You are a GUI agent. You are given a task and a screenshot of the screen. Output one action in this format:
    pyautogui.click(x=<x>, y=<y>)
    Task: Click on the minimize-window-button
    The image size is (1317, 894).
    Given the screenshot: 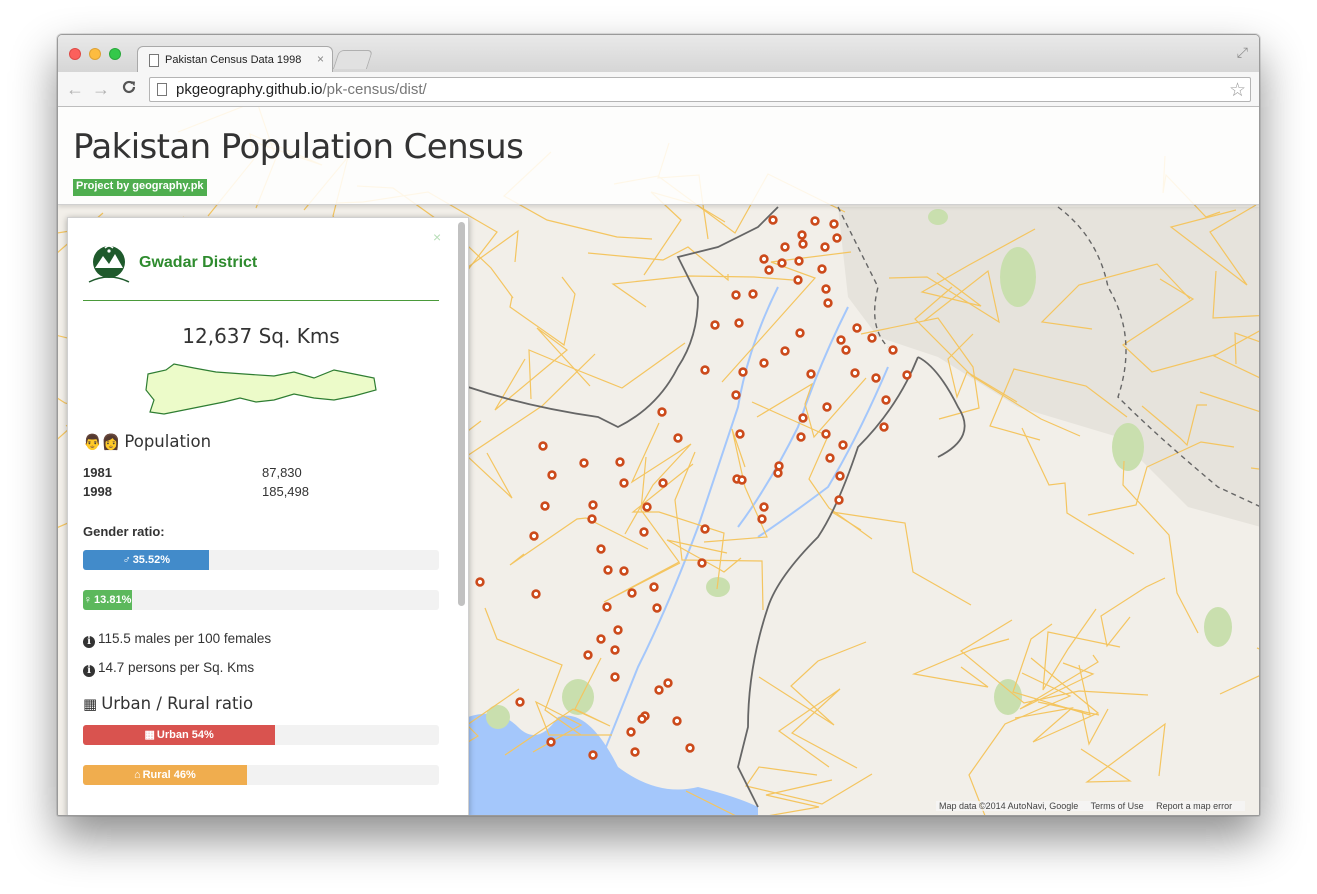 What is the action you would take?
    pyautogui.click(x=95, y=54)
    